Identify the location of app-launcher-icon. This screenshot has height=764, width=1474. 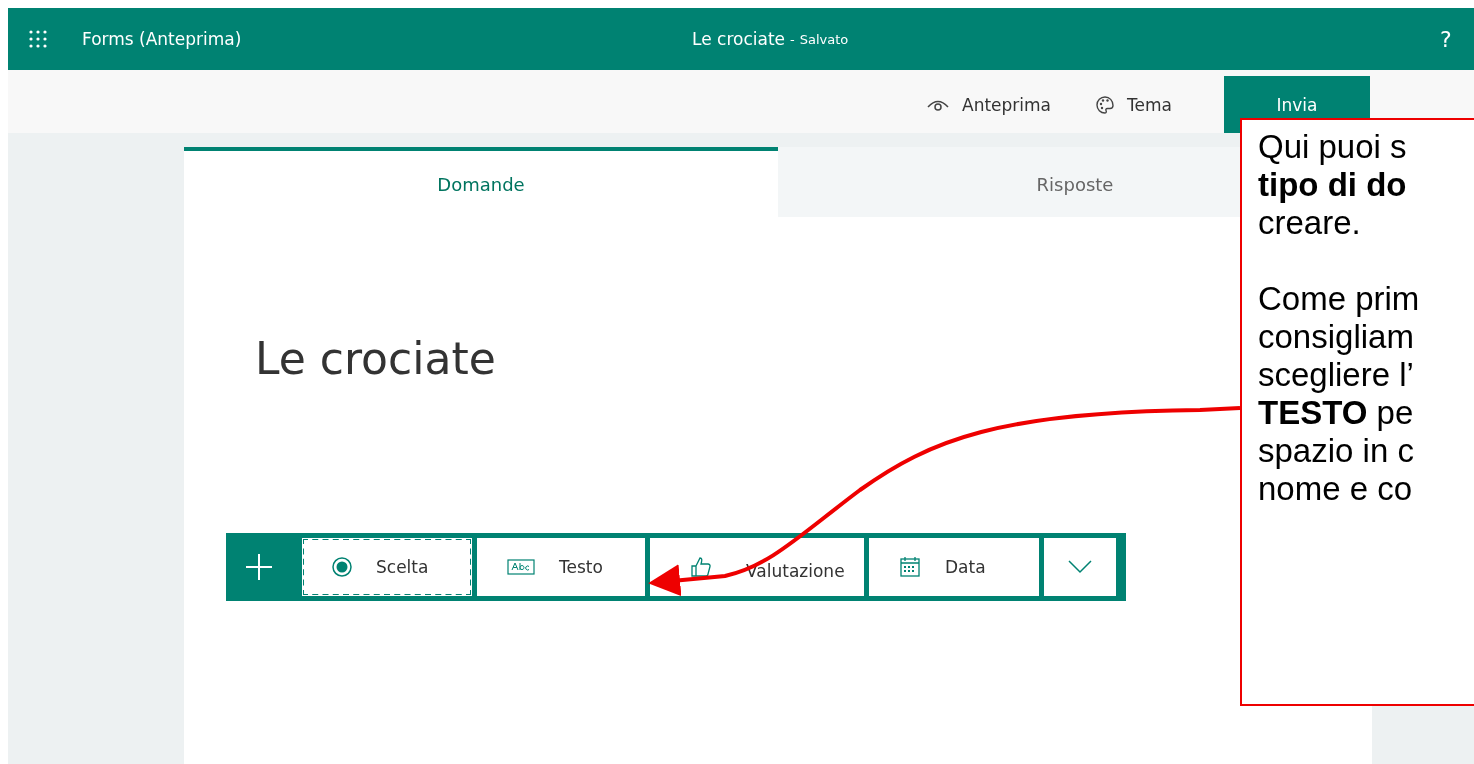
(38, 39).